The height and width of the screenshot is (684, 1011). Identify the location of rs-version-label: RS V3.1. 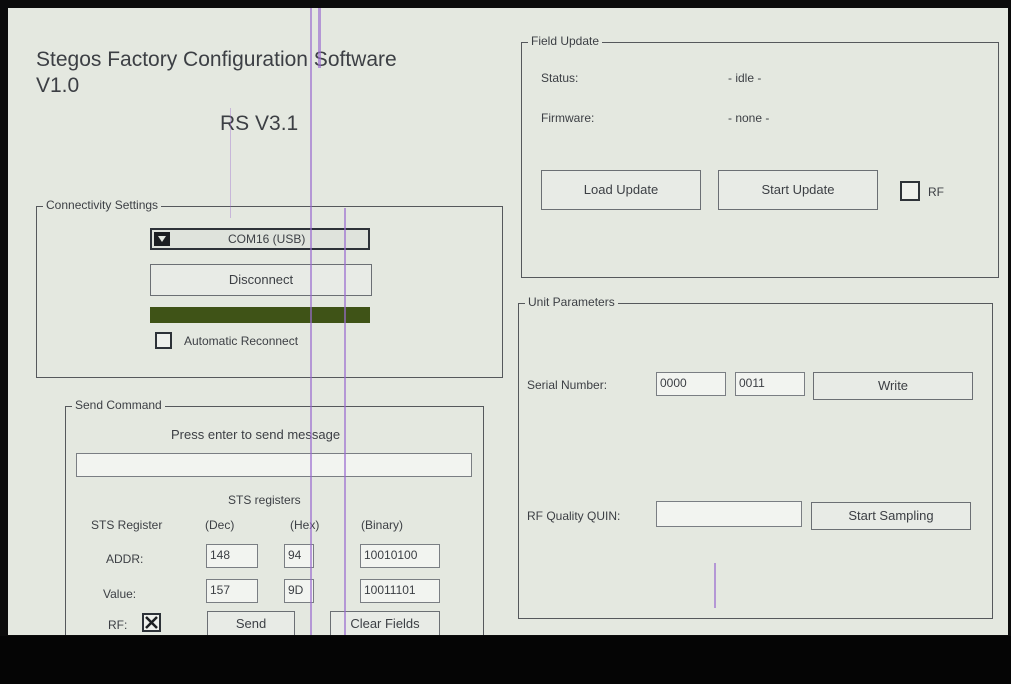
(259, 123).